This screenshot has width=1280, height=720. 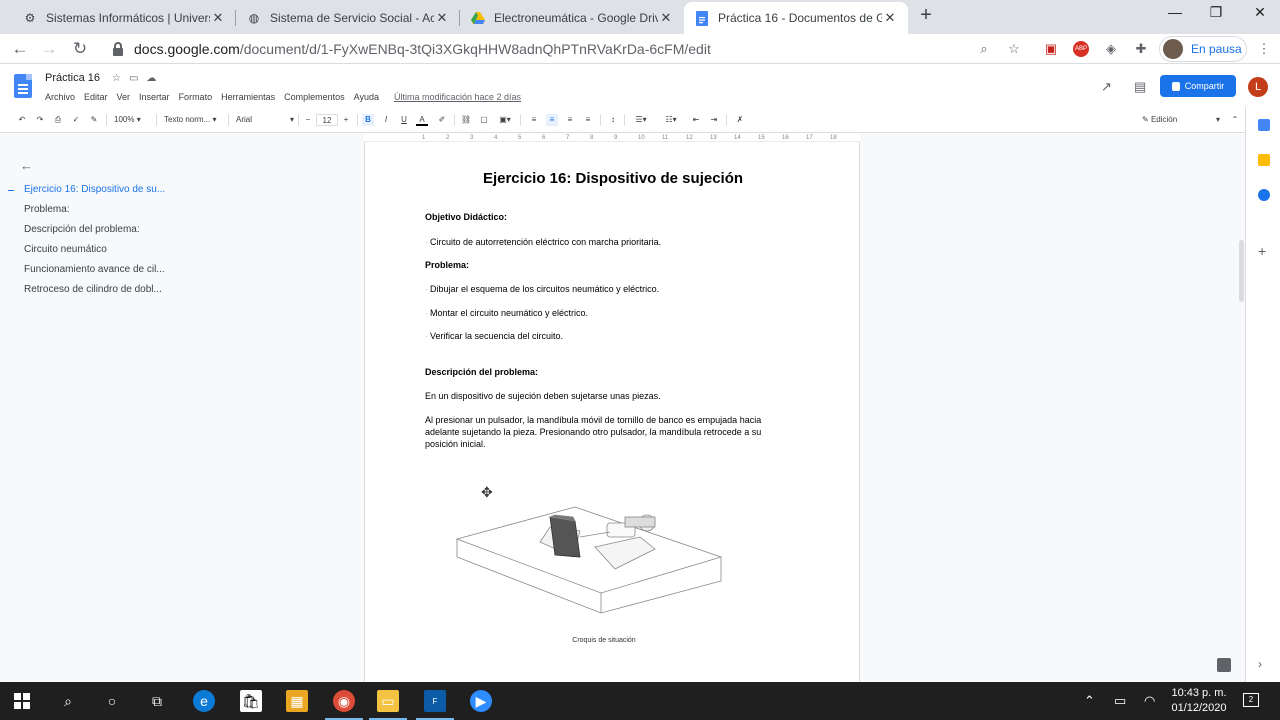 What do you see at coordinates (1241, 271) in the screenshot?
I see `vertical-scrollbar` at bounding box center [1241, 271].